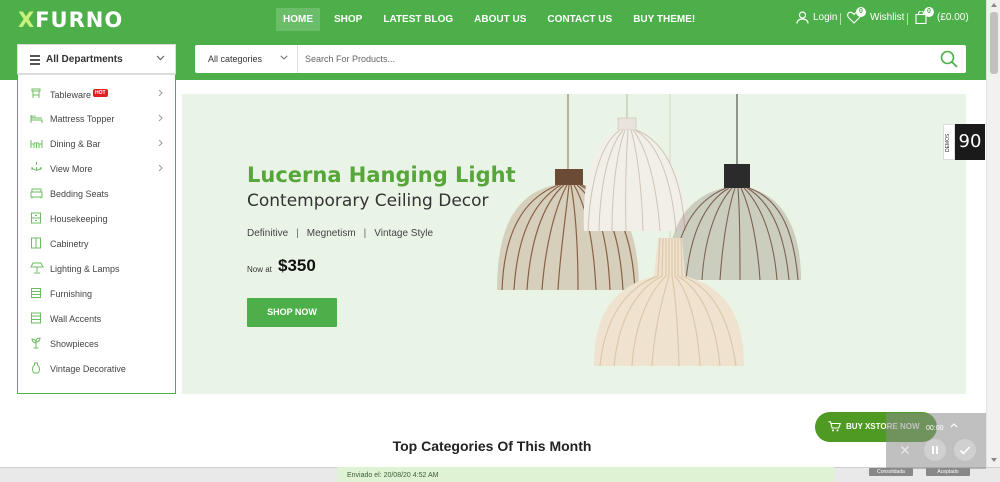  Describe the element at coordinates (994, 43) in the screenshot. I see `scroll-thumb` at that location.